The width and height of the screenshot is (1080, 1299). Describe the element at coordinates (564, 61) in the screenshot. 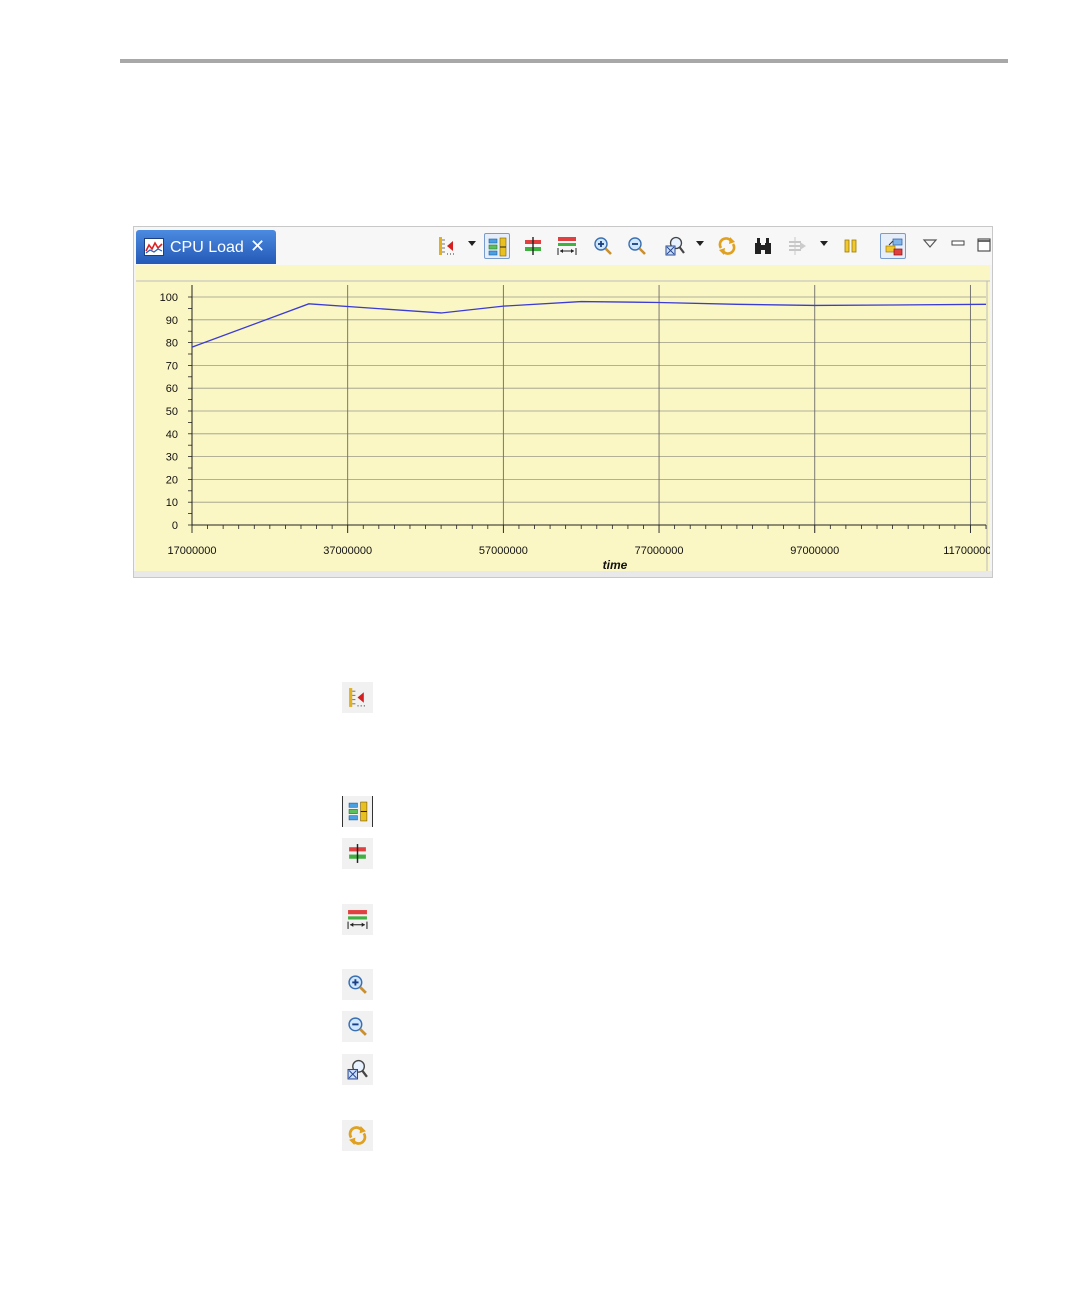

I see `page-header-rule` at that location.